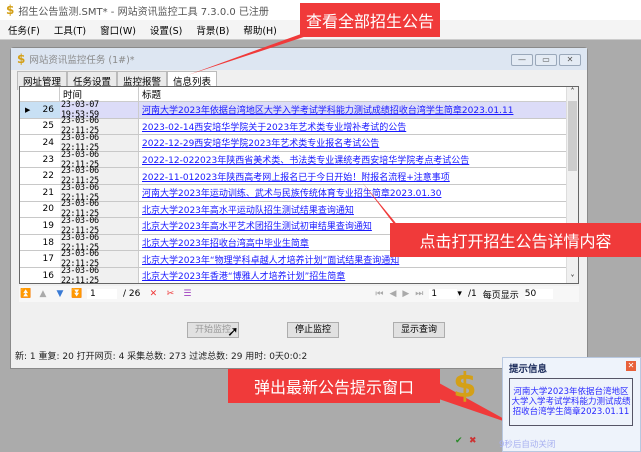  I want to click on popup-close-icon: ✕, so click(631, 366).